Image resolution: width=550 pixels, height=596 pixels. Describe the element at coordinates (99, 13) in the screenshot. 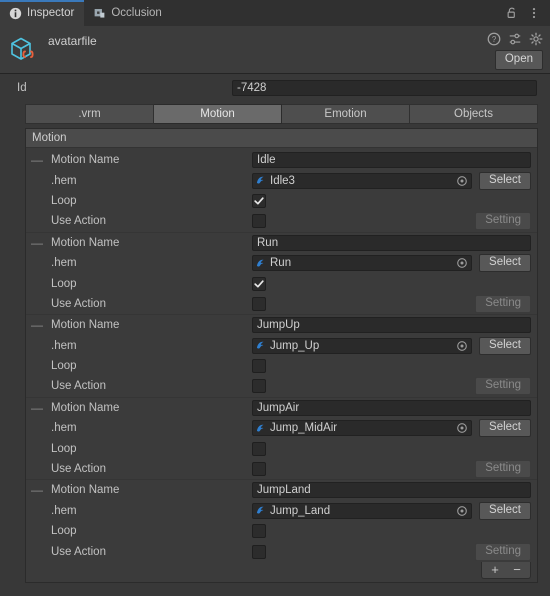

I see `occlusion-icon` at that location.